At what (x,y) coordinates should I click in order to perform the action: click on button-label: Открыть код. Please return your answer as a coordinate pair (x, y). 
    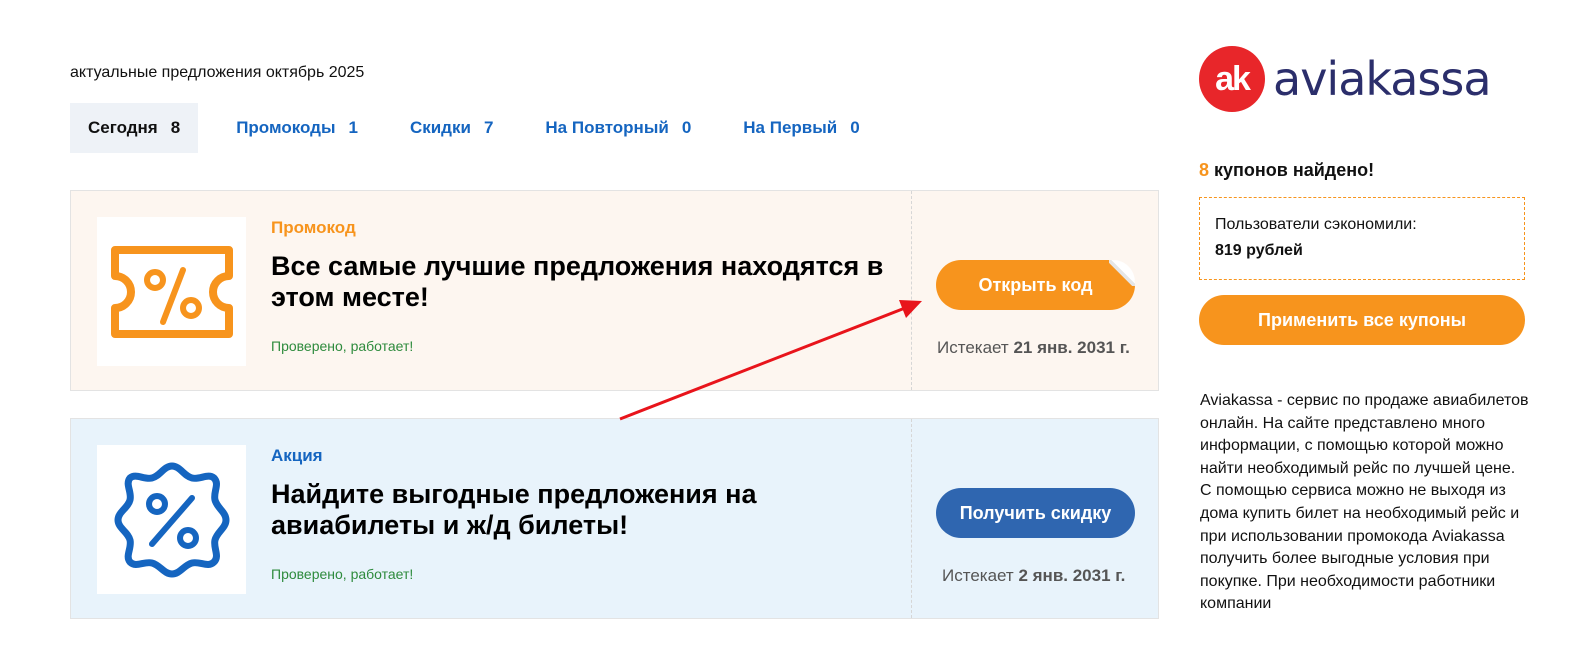
    Looking at the image, I should click on (1035, 284).